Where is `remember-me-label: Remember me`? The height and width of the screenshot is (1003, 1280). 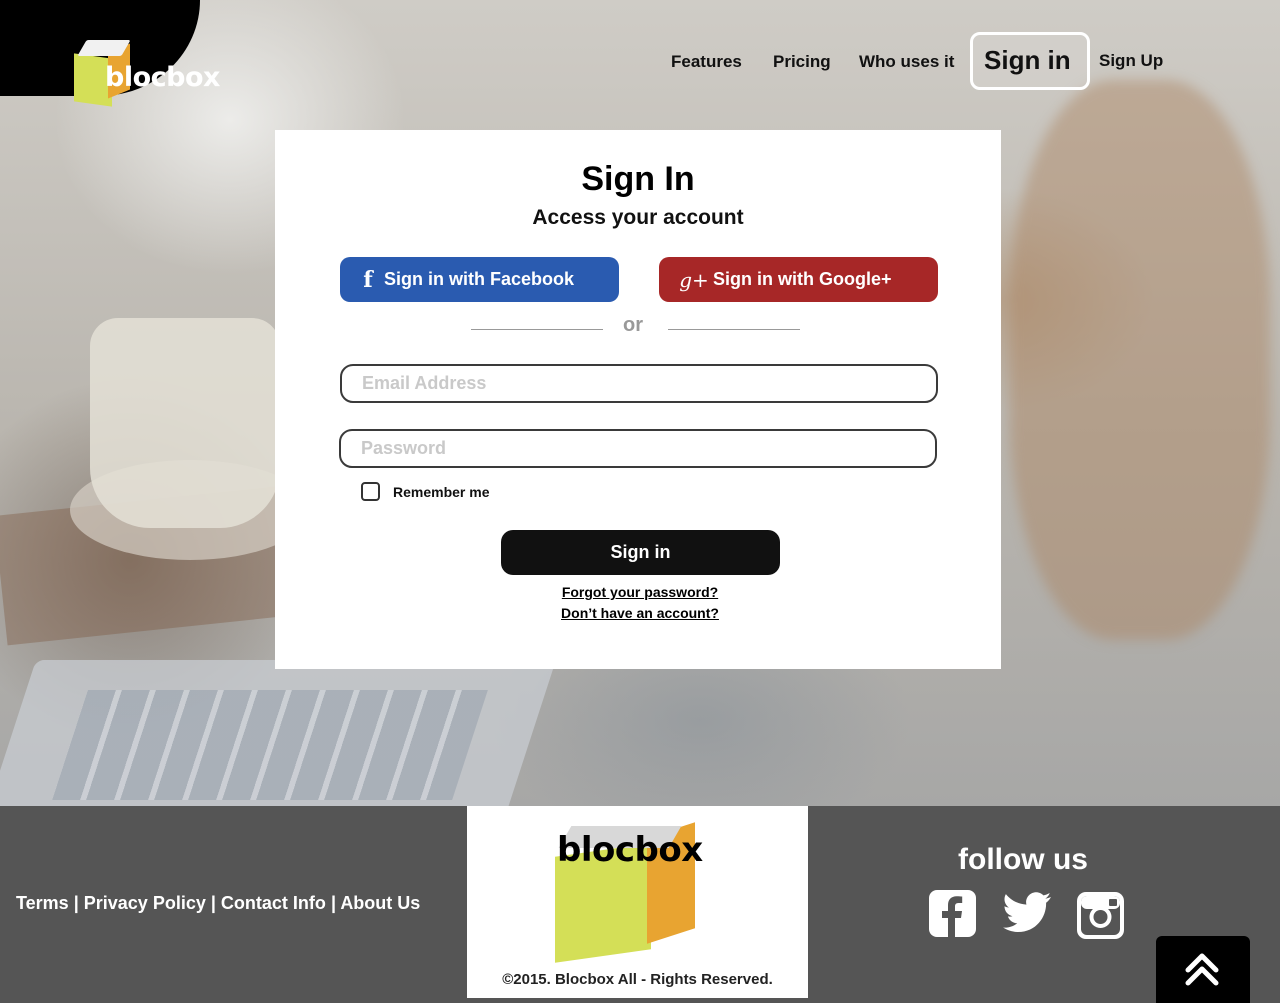
remember-me-label: Remember me is located at coordinates (441, 491).